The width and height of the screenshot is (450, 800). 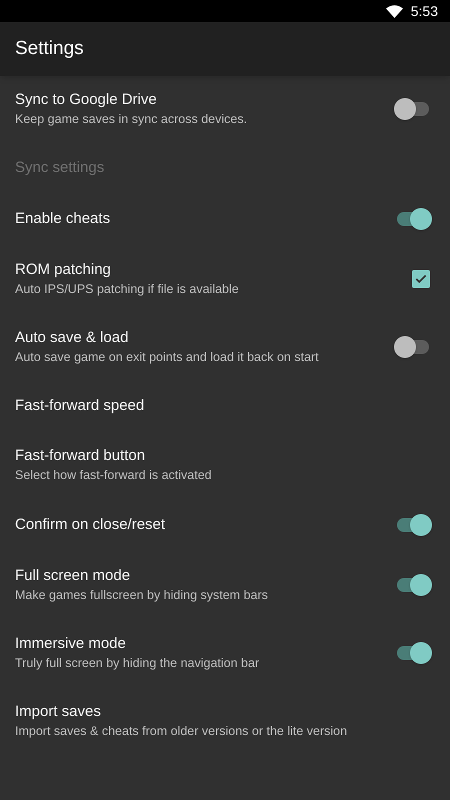 I want to click on setting-title: Fast-forward button, so click(x=80, y=456).